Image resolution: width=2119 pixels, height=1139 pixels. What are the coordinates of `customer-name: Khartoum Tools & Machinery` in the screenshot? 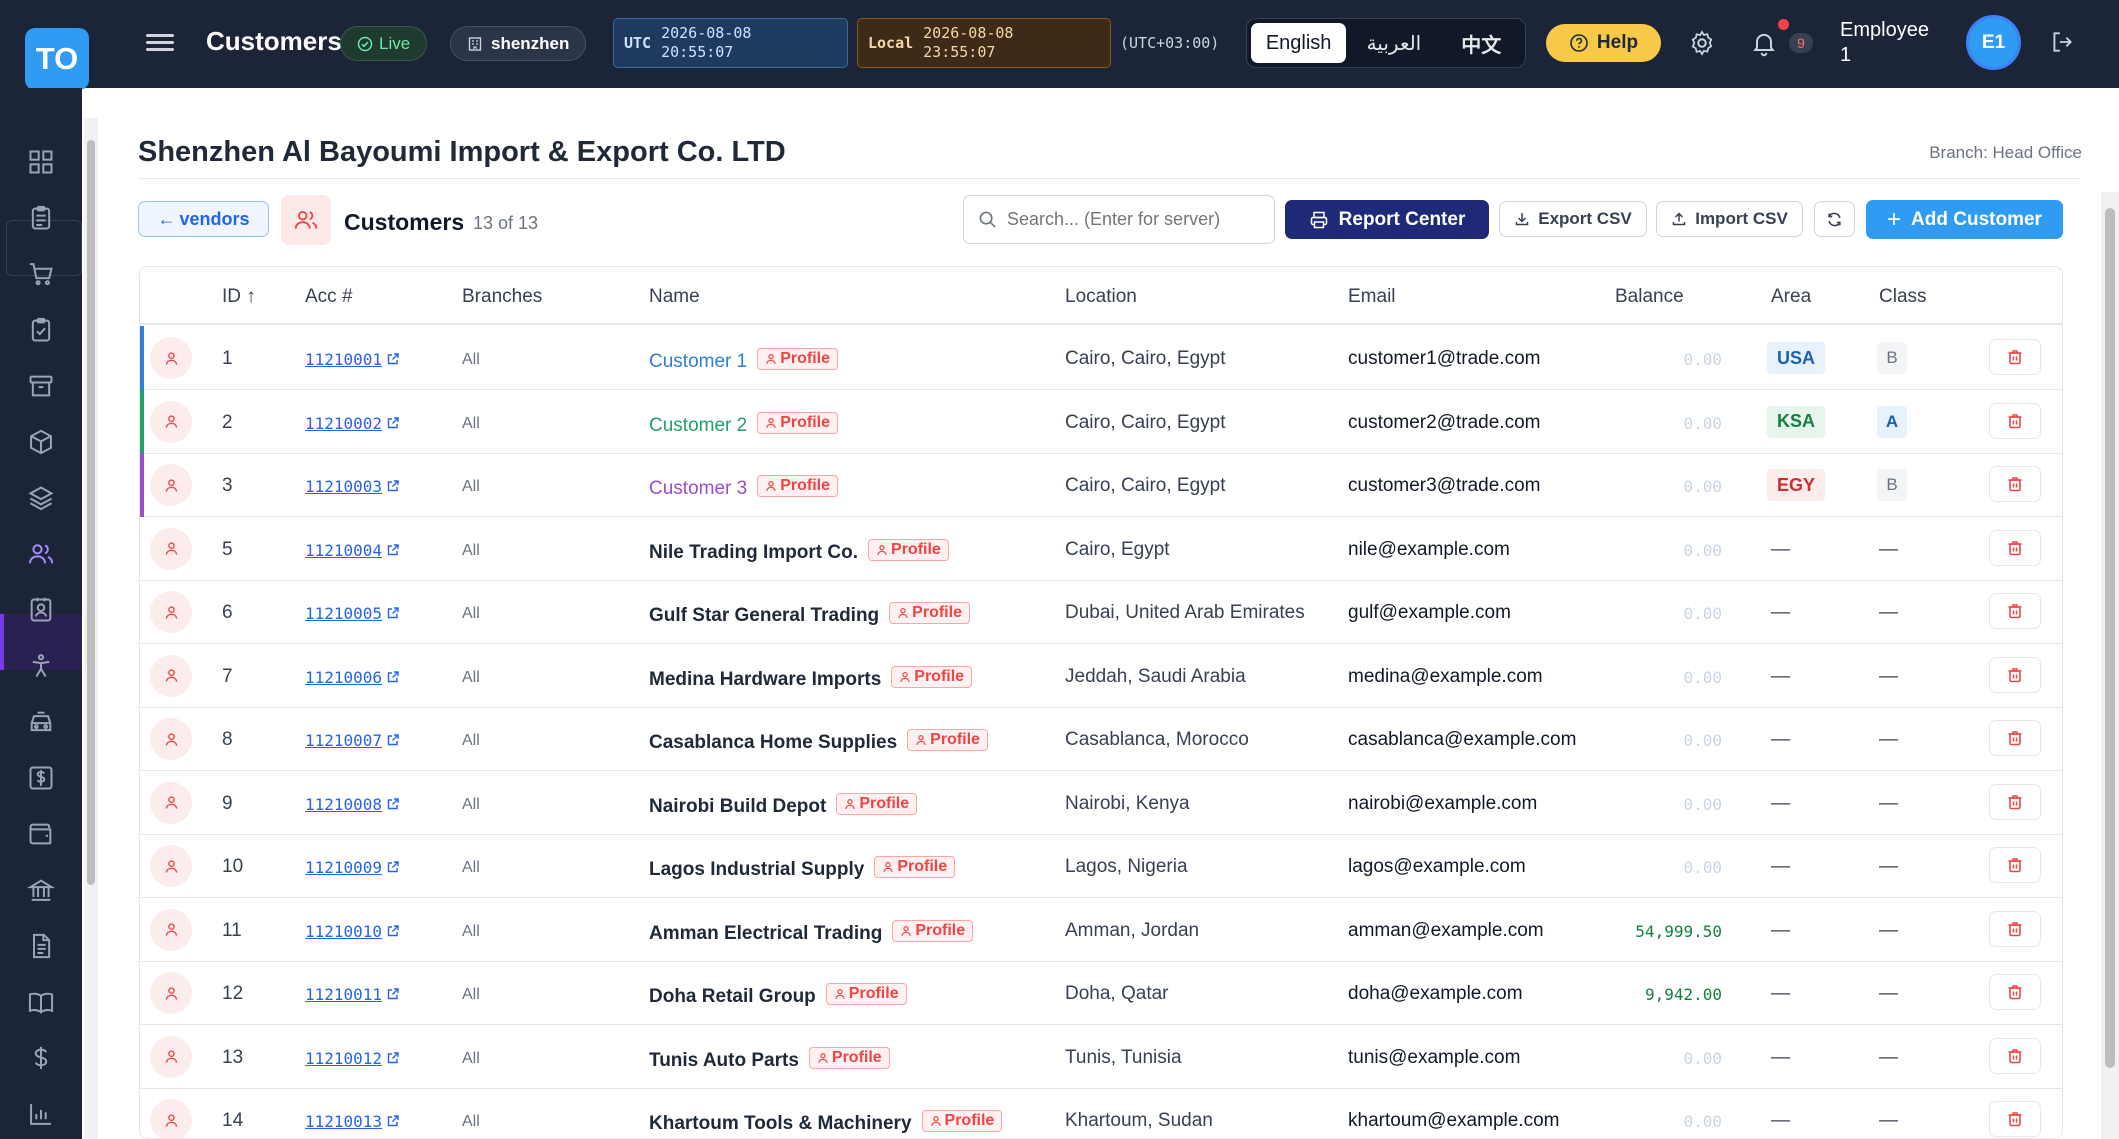 It's located at (780, 1123).